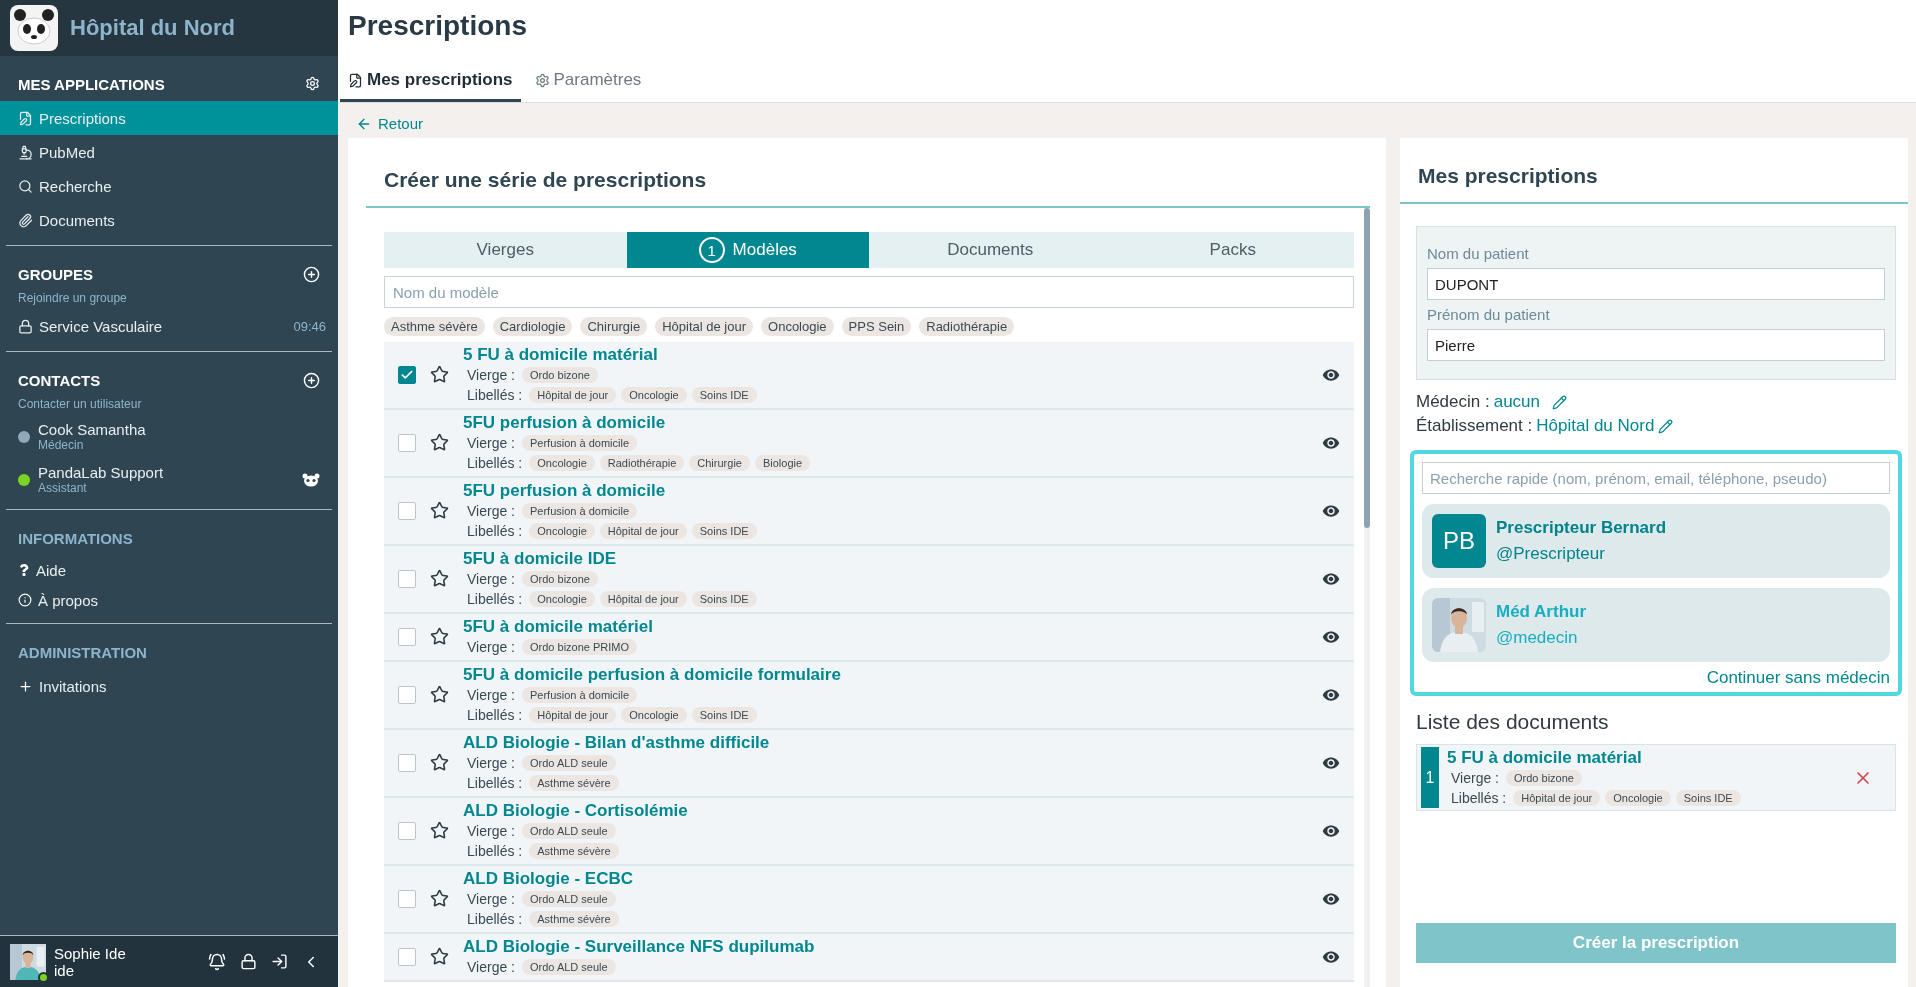  I want to click on filter-chip: PPS Sein, so click(876, 326).